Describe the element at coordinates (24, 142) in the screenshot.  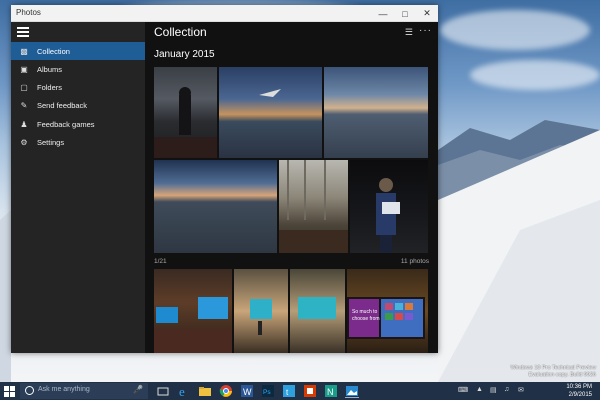
I see `gear-icon: ⚙` at that location.